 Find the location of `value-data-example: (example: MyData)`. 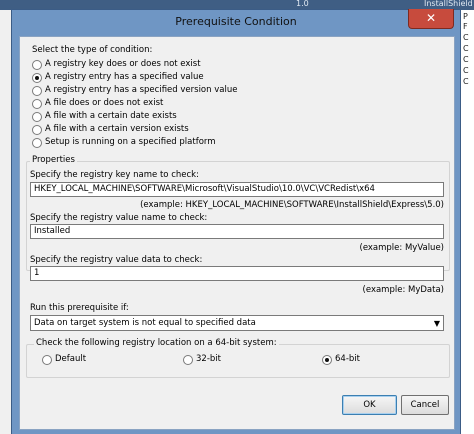

value-data-example: (example: MyData) is located at coordinates (403, 290).